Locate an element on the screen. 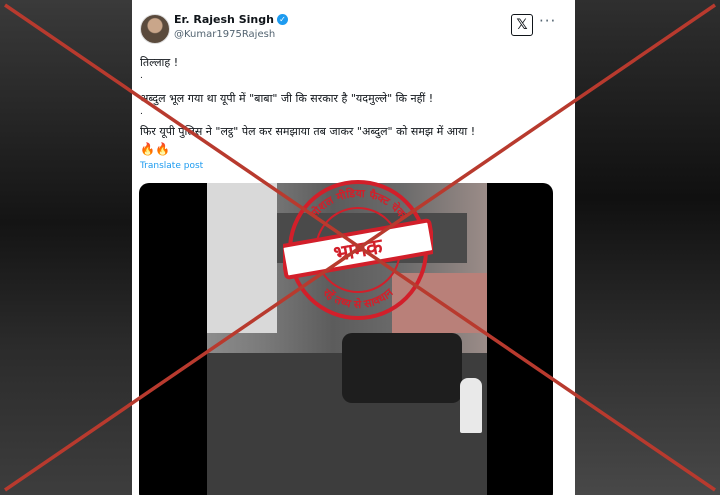  fire-emoji: 🔥🔥 is located at coordinates (155, 149).